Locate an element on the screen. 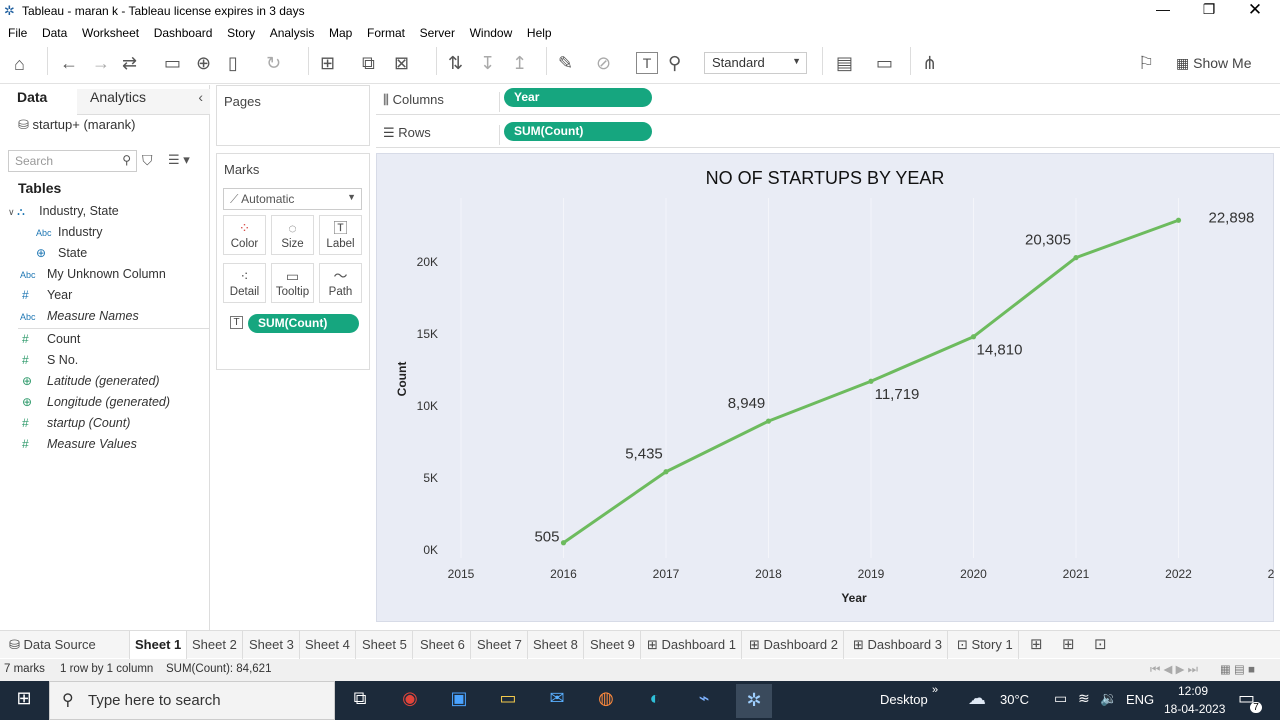 This screenshot has height=720, width=1280. clock-date: 18-04-2023 is located at coordinates (1194, 709).